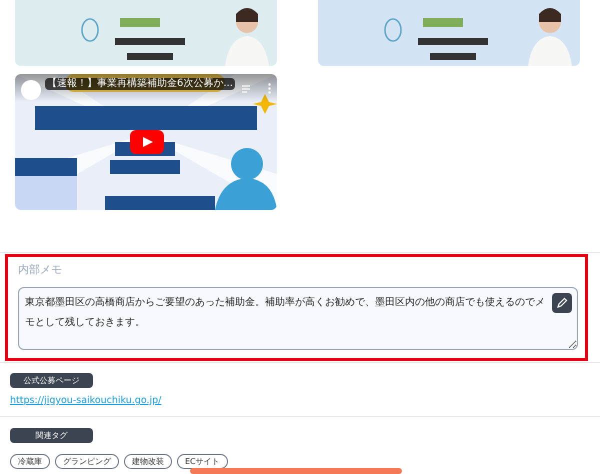 The height and width of the screenshot is (474, 600). What do you see at coordinates (247, 89) in the screenshot?
I see `playlist-icon` at bounding box center [247, 89].